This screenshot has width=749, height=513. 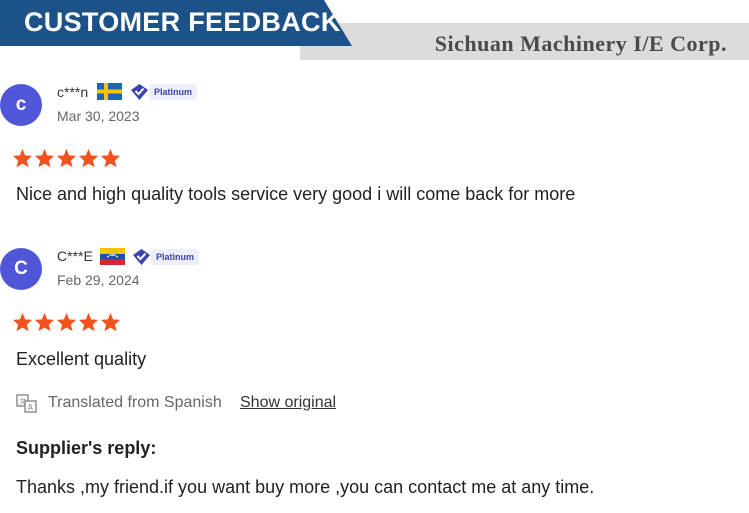 I want to click on banner-title: CUSTOMER FEEDBACK, so click(x=182, y=22).